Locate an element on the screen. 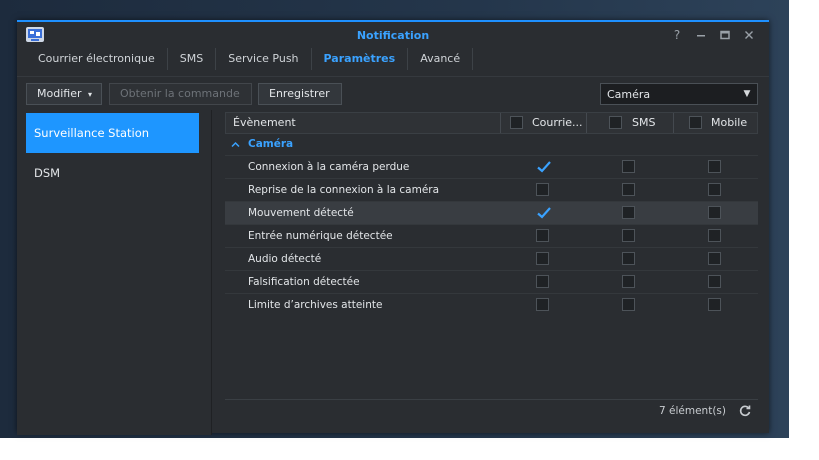 The image size is (819, 460). tab-courrier: Courrier électronique is located at coordinates (97, 59).